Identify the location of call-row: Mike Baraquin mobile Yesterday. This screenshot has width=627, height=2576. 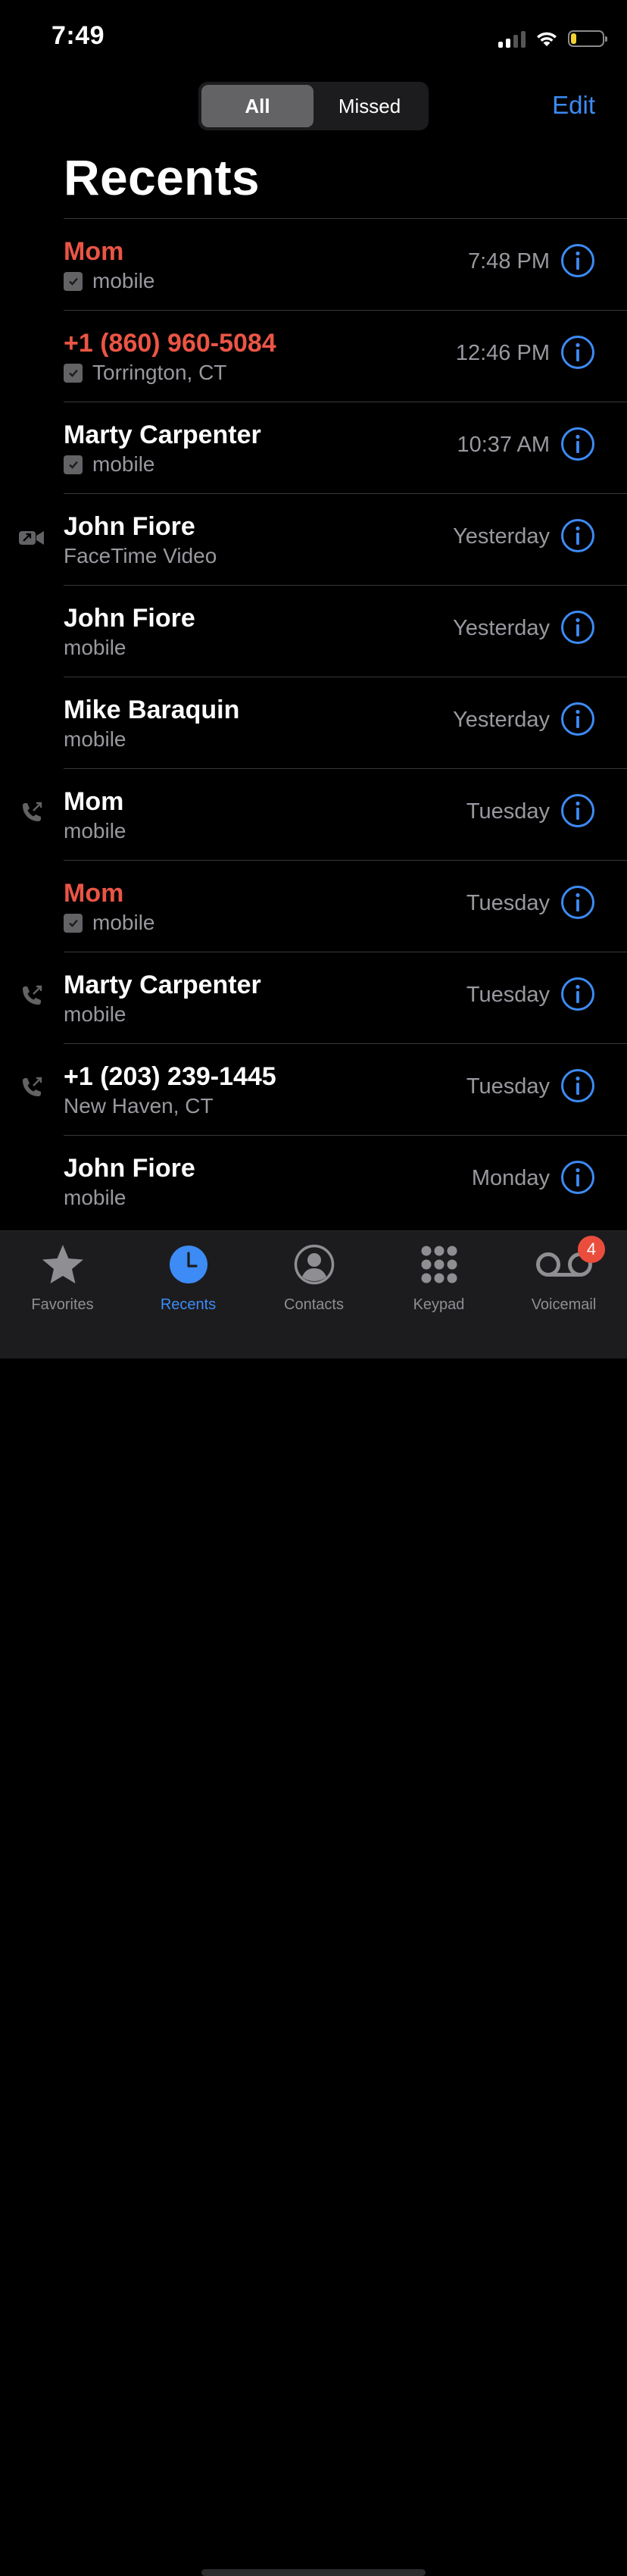
(313, 723).